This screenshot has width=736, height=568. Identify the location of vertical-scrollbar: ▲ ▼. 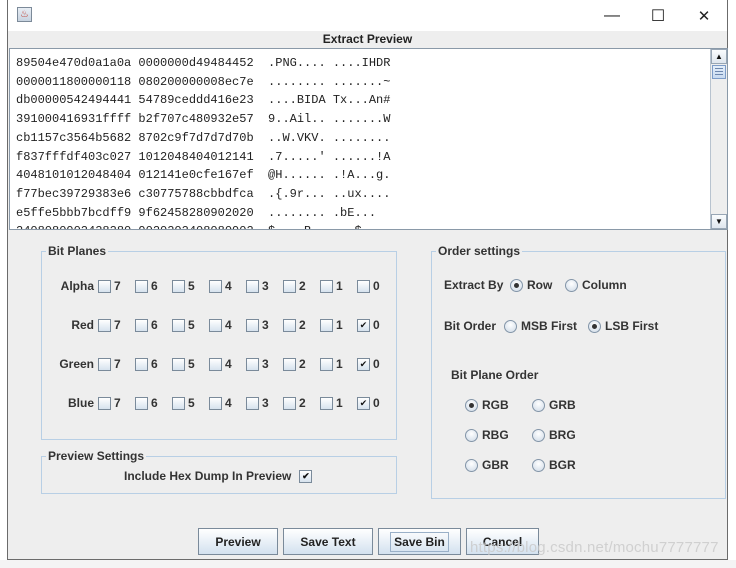
(718, 139).